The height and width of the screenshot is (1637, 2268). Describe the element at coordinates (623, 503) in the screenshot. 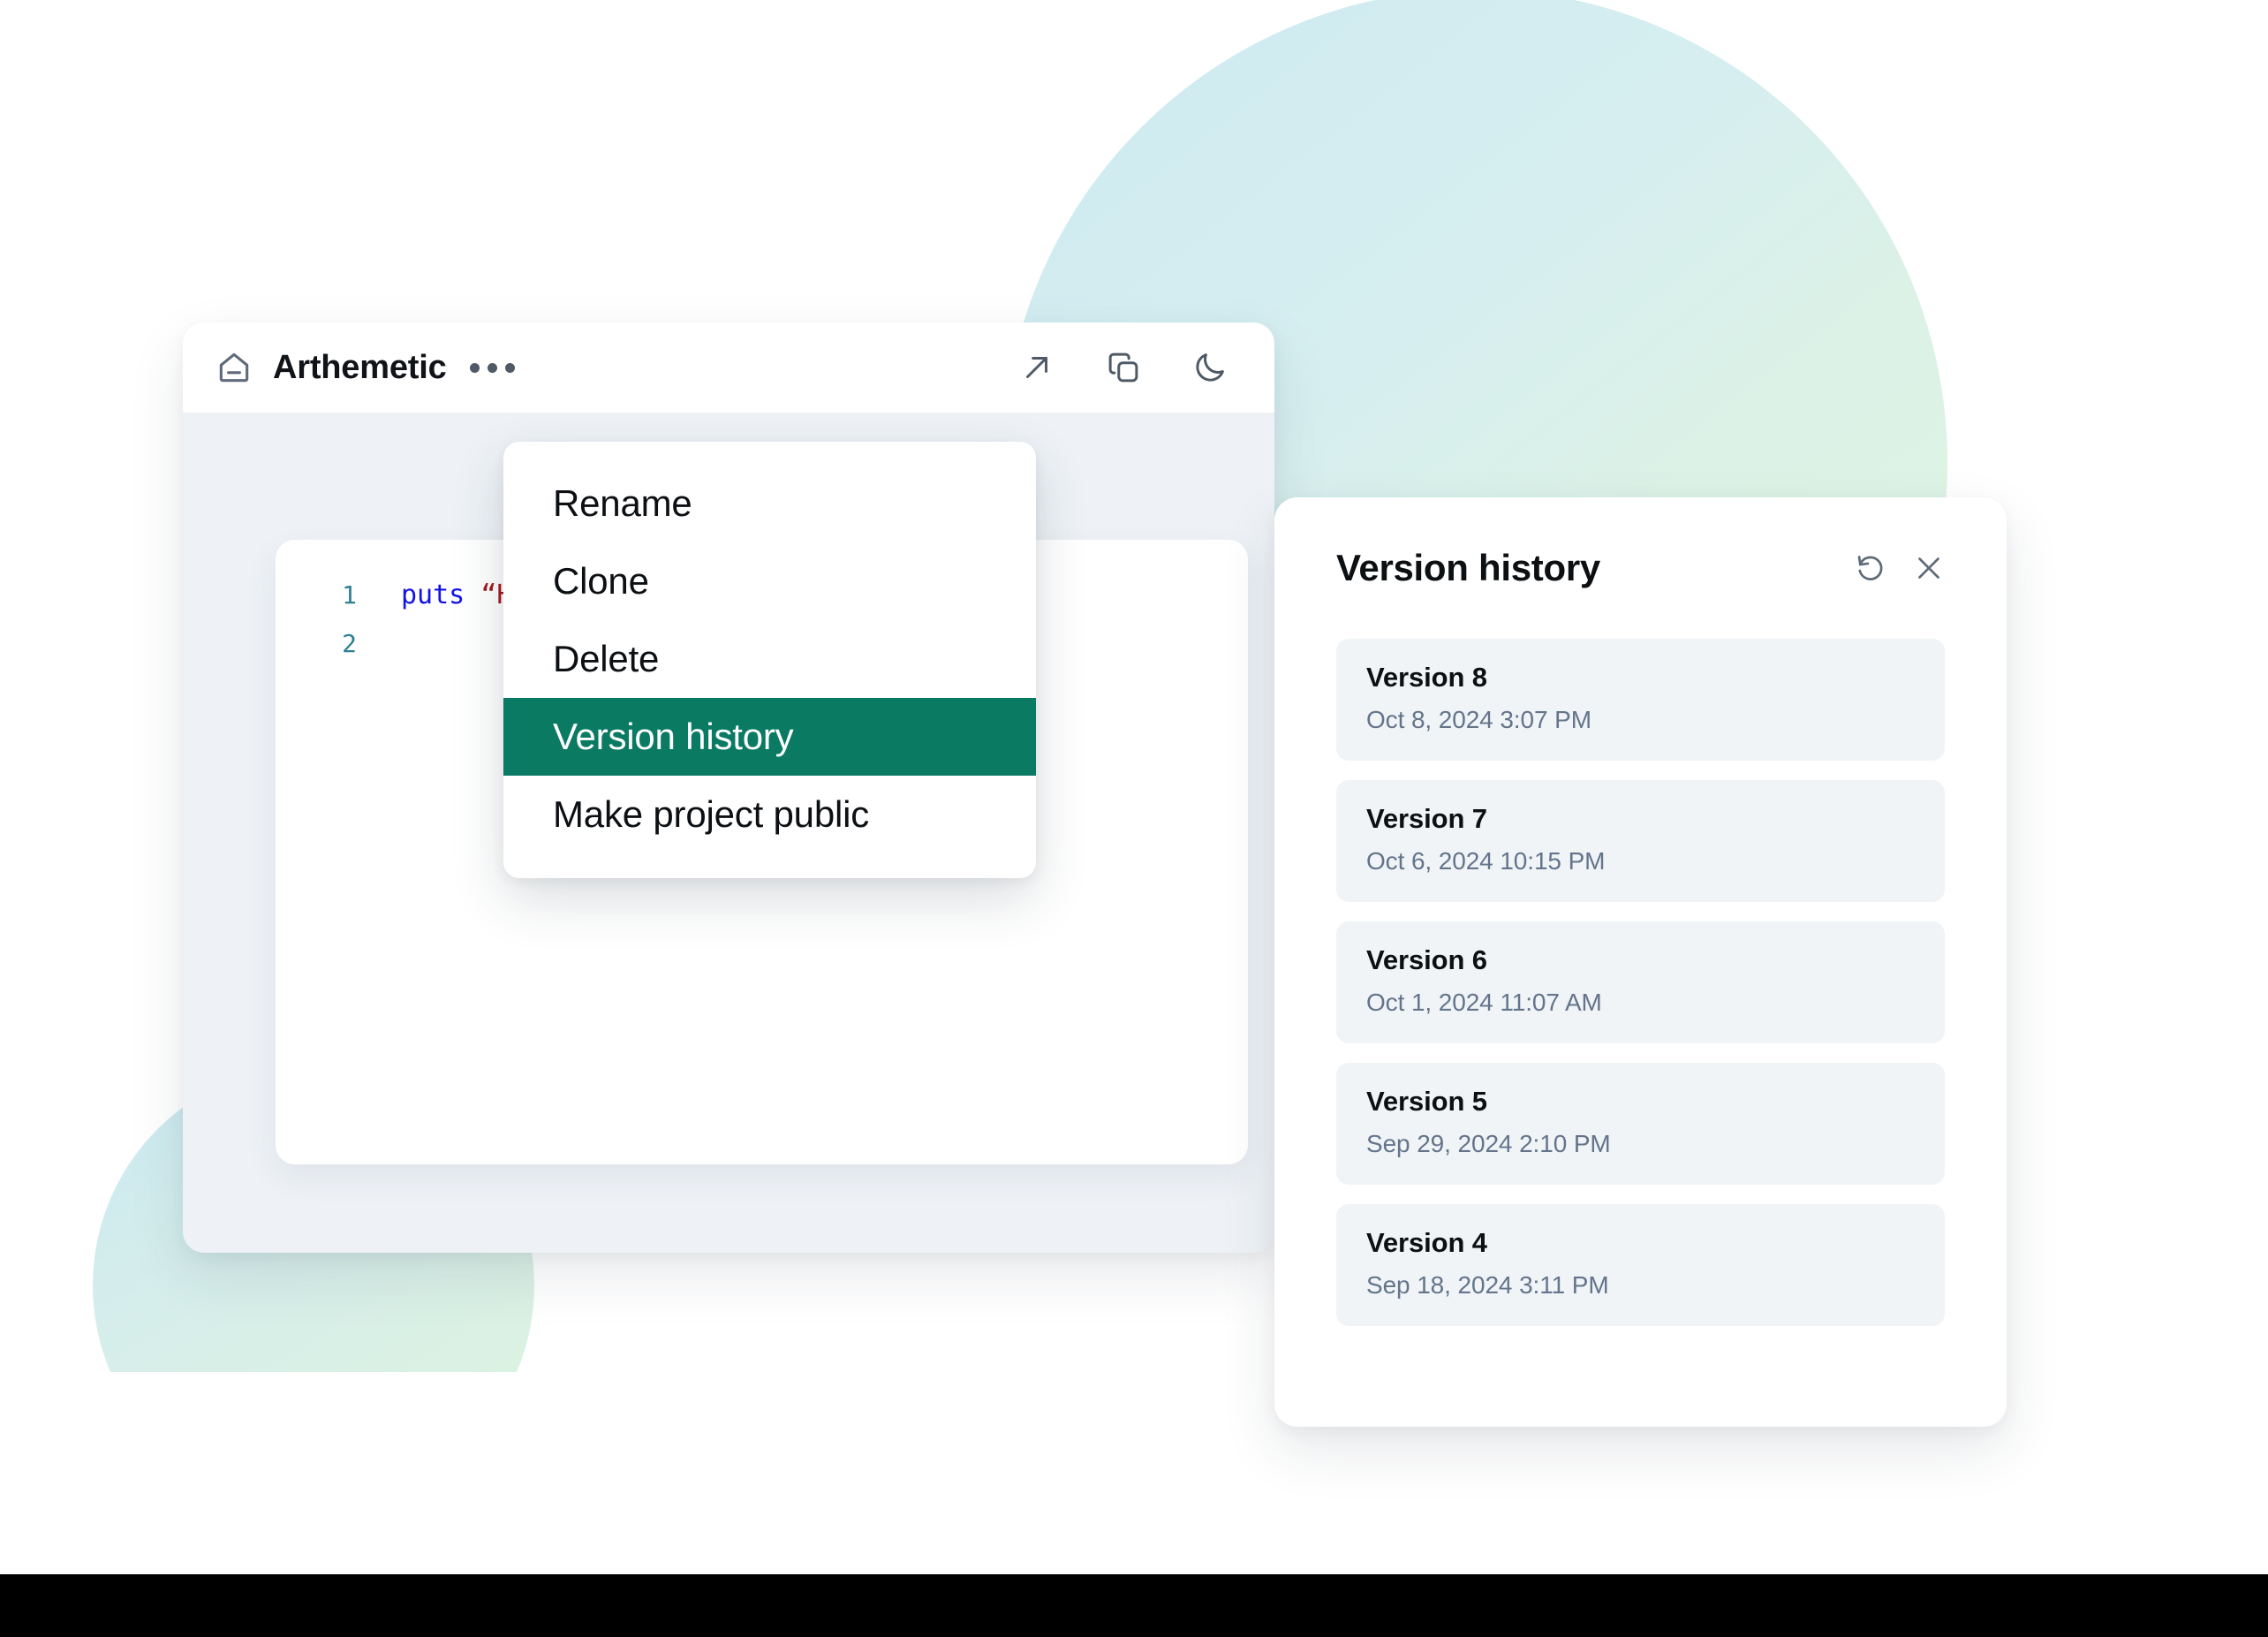

I see `menu-item-label: Rename` at that location.